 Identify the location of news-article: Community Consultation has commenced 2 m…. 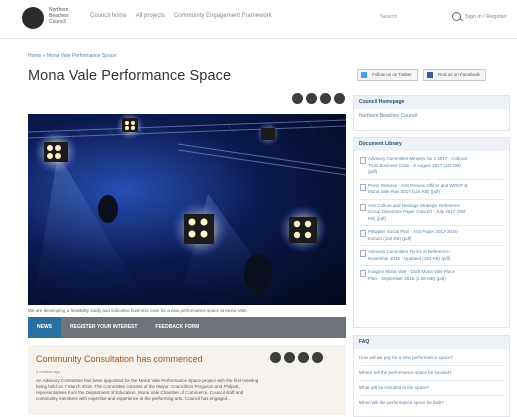
(187, 380).